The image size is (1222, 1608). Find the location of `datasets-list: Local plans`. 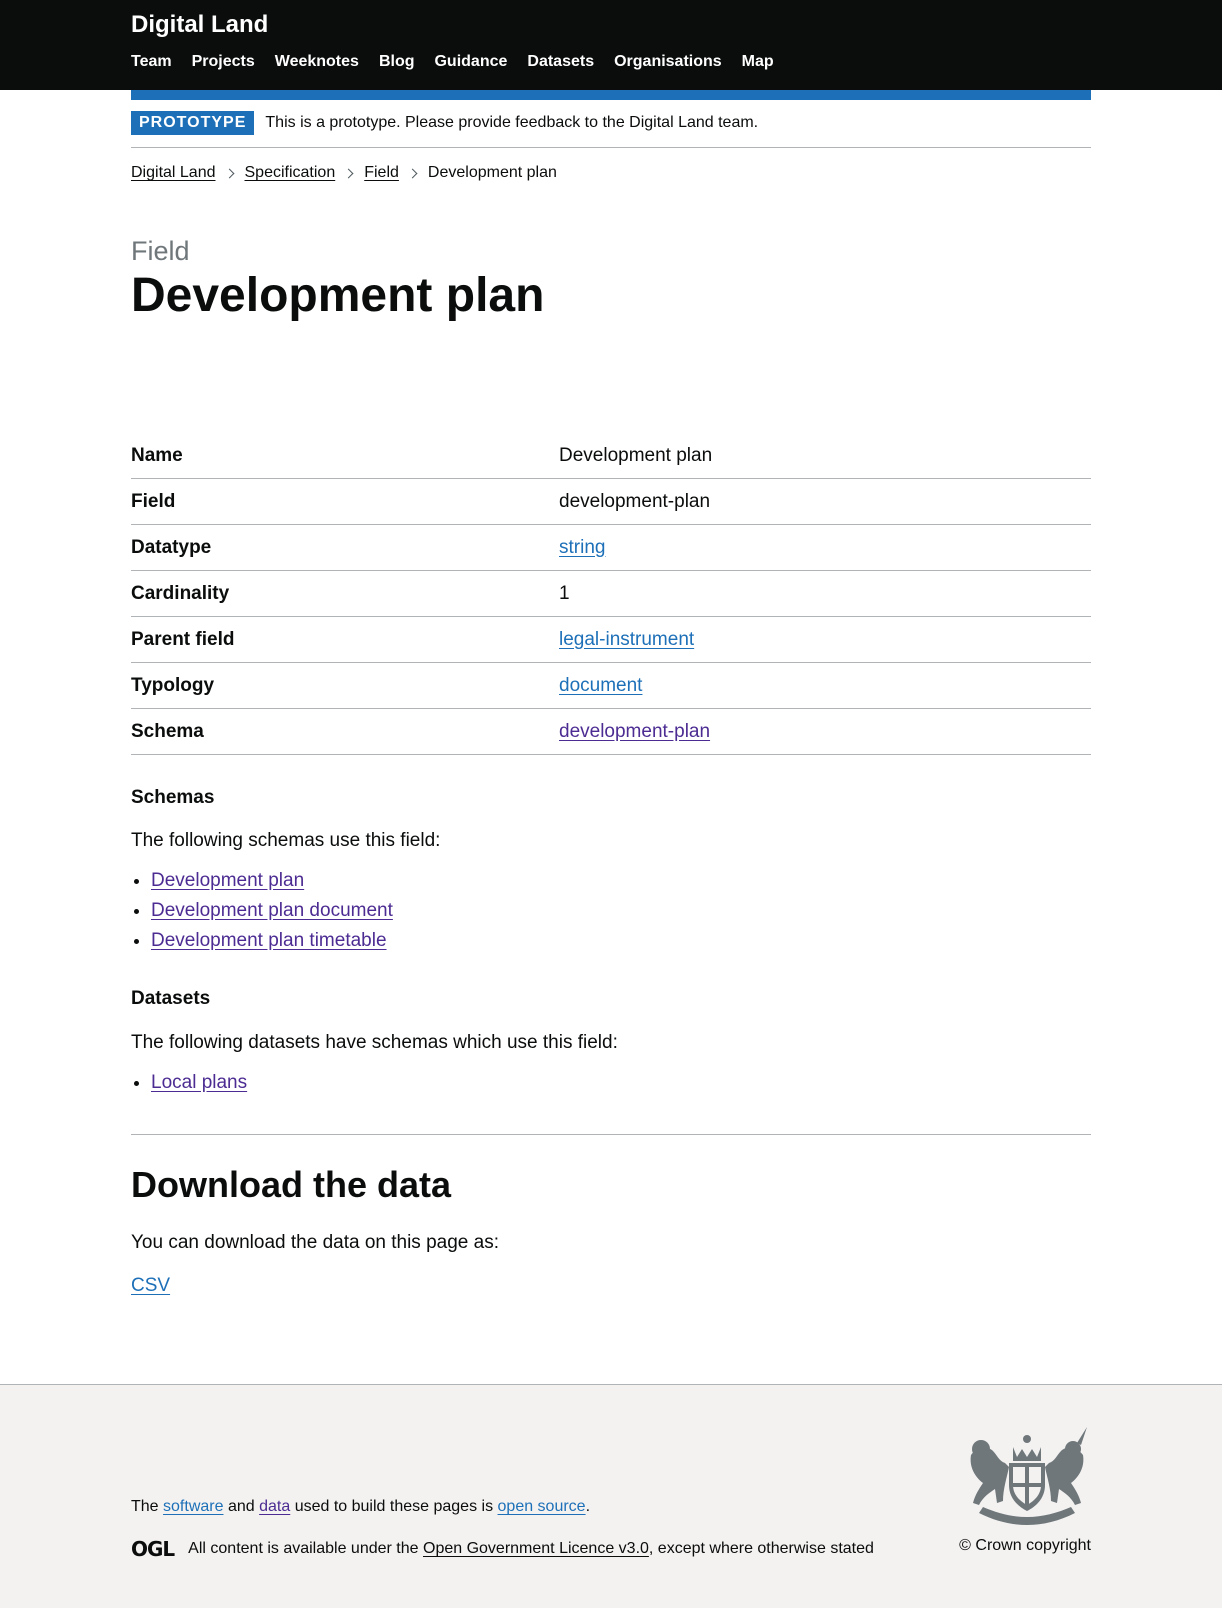

datasets-list: Local plans is located at coordinates (611, 1083).